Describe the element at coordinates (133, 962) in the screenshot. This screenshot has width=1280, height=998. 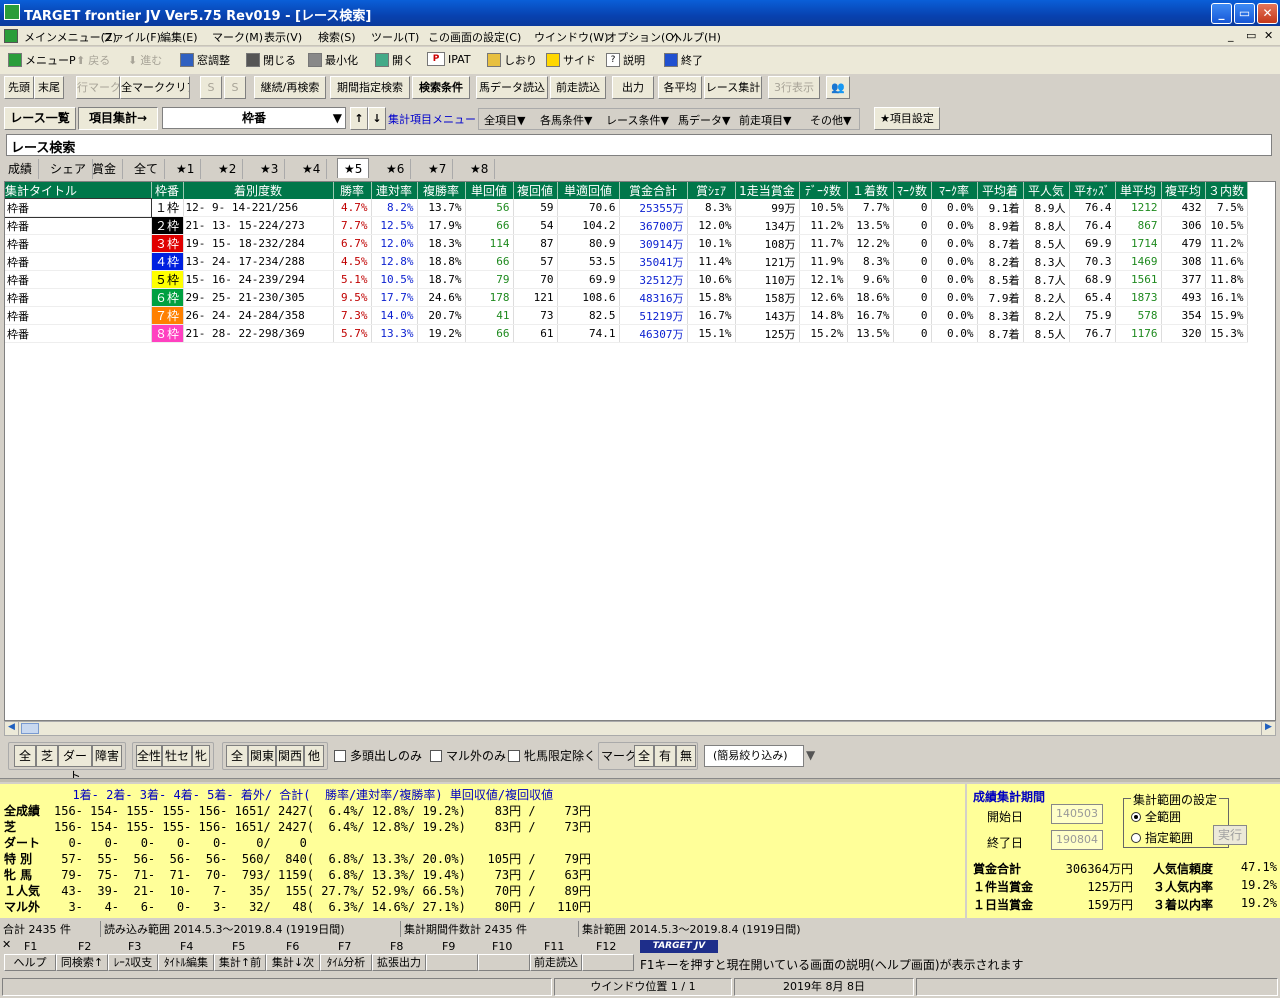
I see `fkey-button: ﾚｰｽ収支` at that location.